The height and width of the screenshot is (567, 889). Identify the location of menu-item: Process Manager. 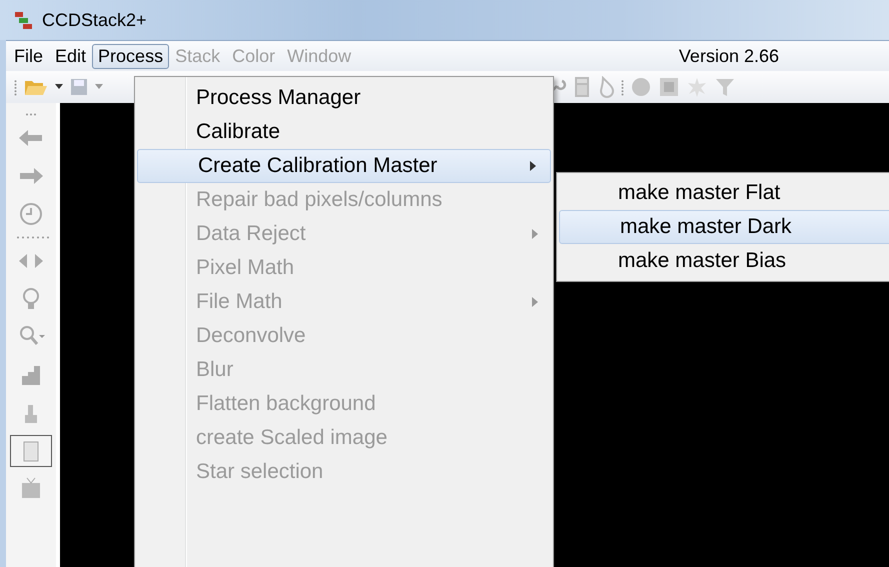
(344, 98).